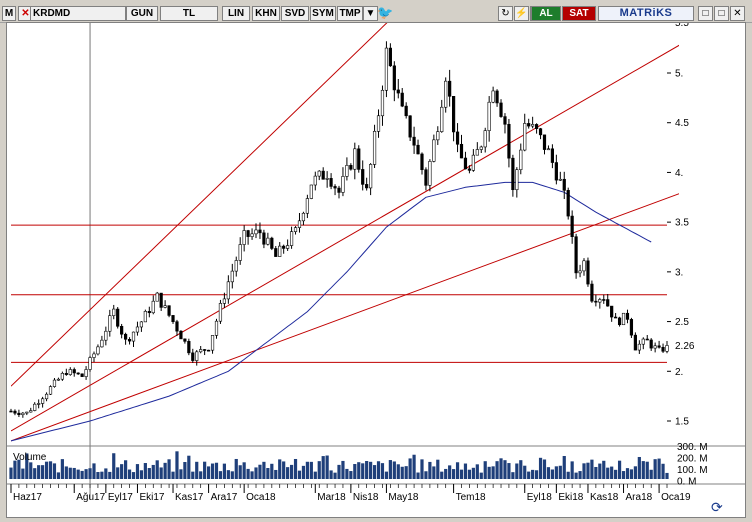 The image size is (752, 522). I want to click on symbol-input: KRDMD, so click(78, 13).